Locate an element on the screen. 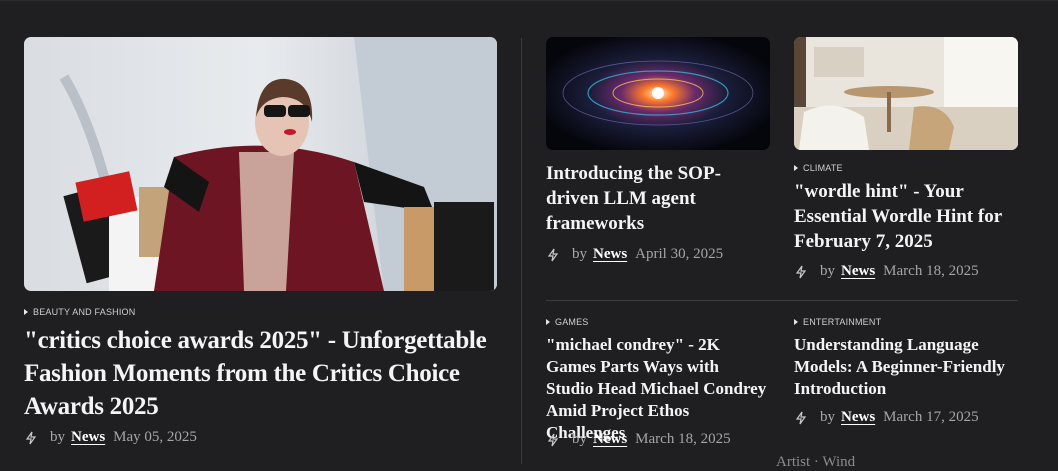 Image resolution: width=1058 pixels, height=471 pixels. cutoff-article-title: Artist · Wind is located at coordinates (815, 462).